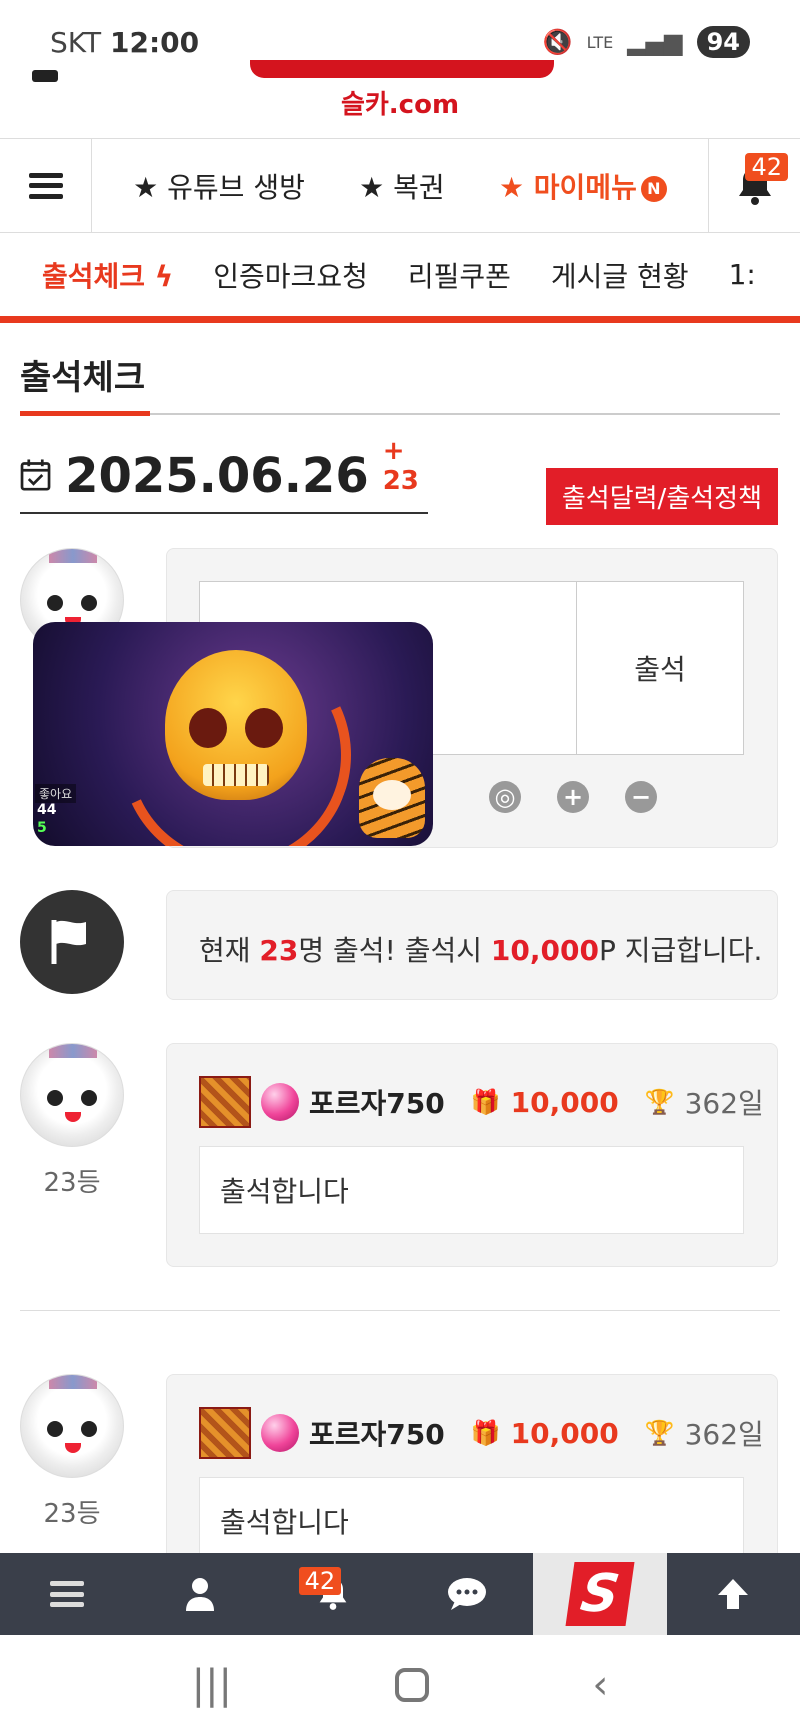 The height and width of the screenshot is (1734, 800). I want to click on s-logo: S, so click(600, 1594).